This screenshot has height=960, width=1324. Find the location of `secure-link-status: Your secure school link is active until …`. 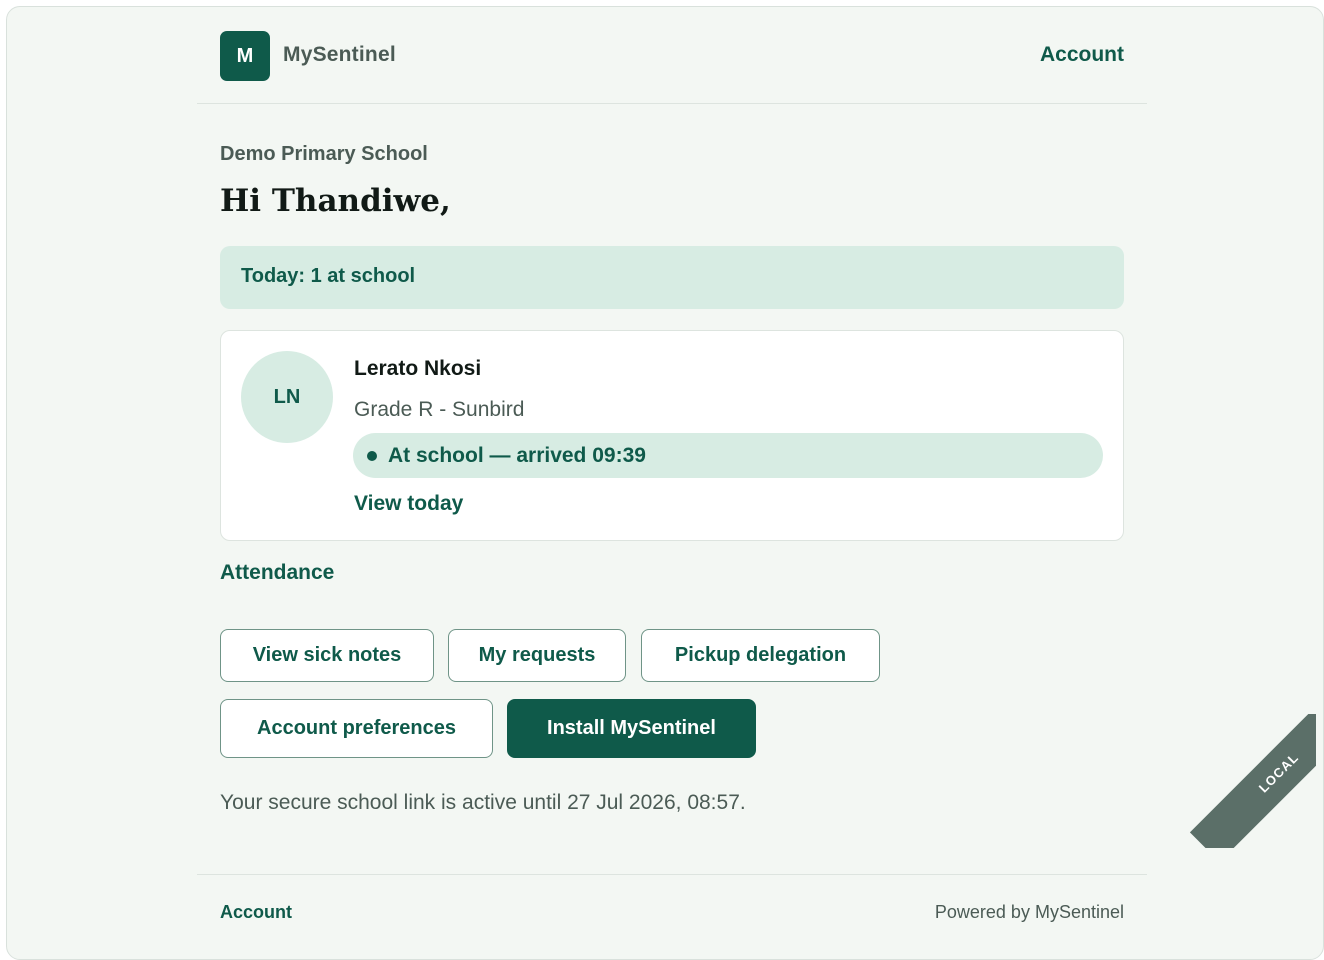

secure-link-status: Your secure school link is active until … is located at coordinates (483, 802).